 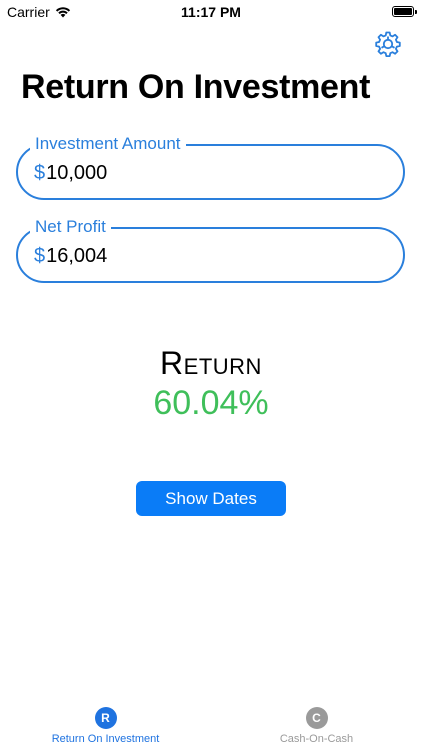 I want to click on settings-button, so click(x=388, y=44).